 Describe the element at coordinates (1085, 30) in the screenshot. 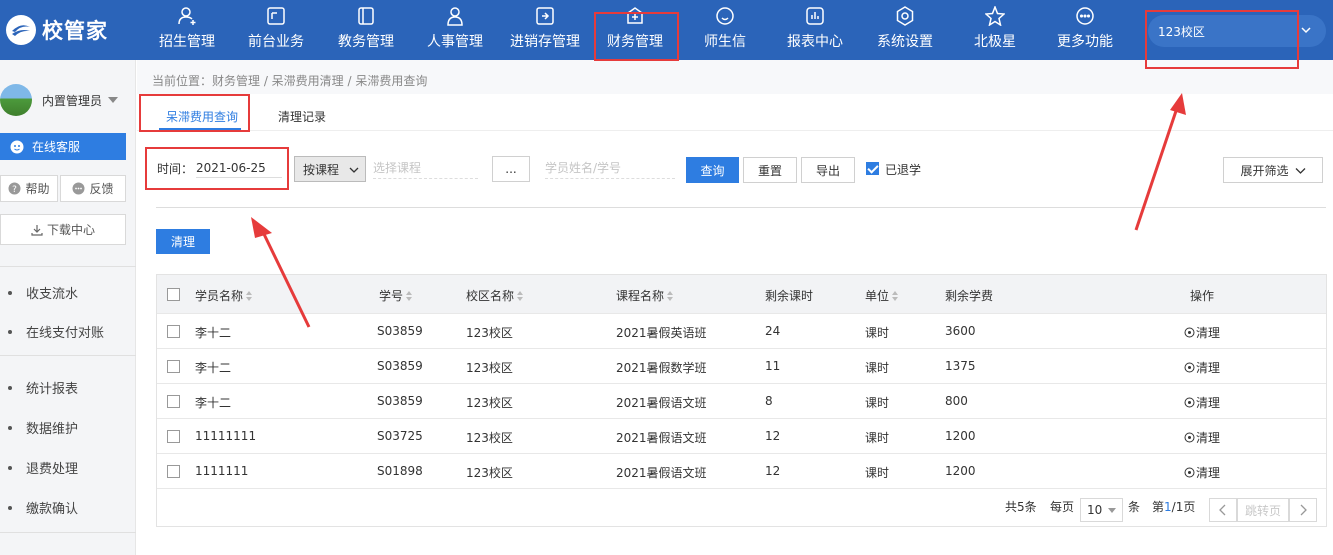

I see `nav-more: 更多功能` at that location.